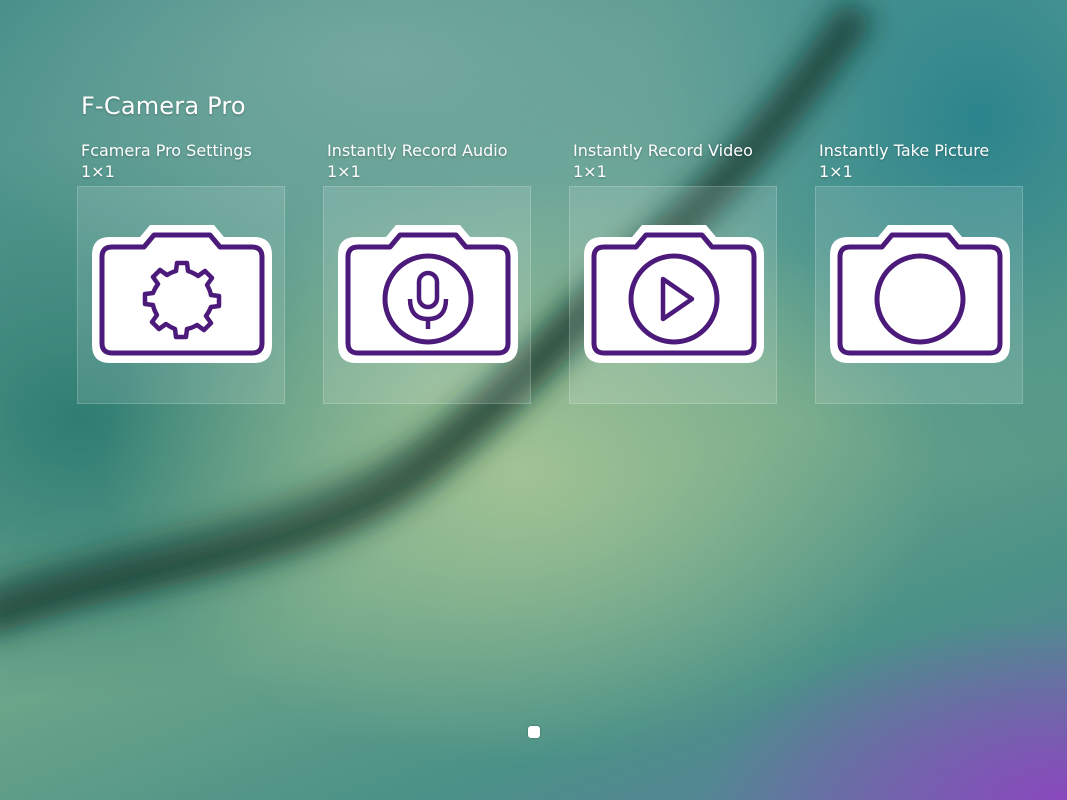 The height and width of the screenshot is (800, 1067). I want to click on page-indicator-dot, so click(534, 732).